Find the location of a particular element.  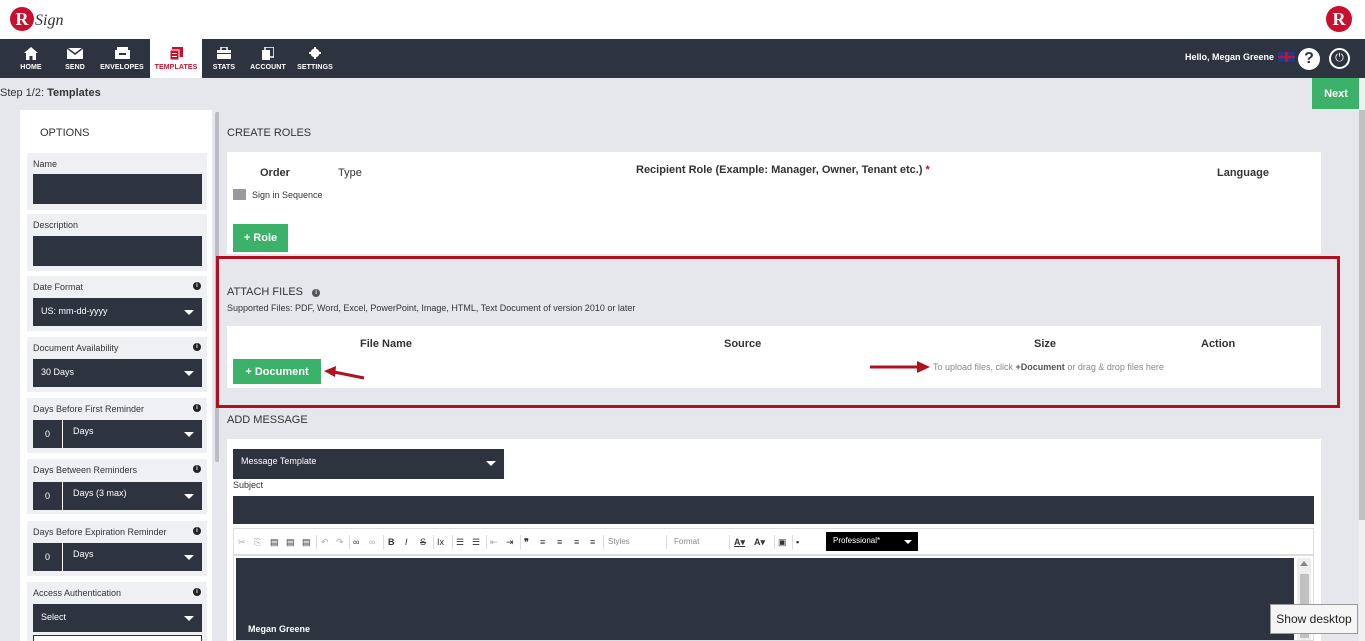

background-color-icon: A▾ is located at coordinates (759, 542).